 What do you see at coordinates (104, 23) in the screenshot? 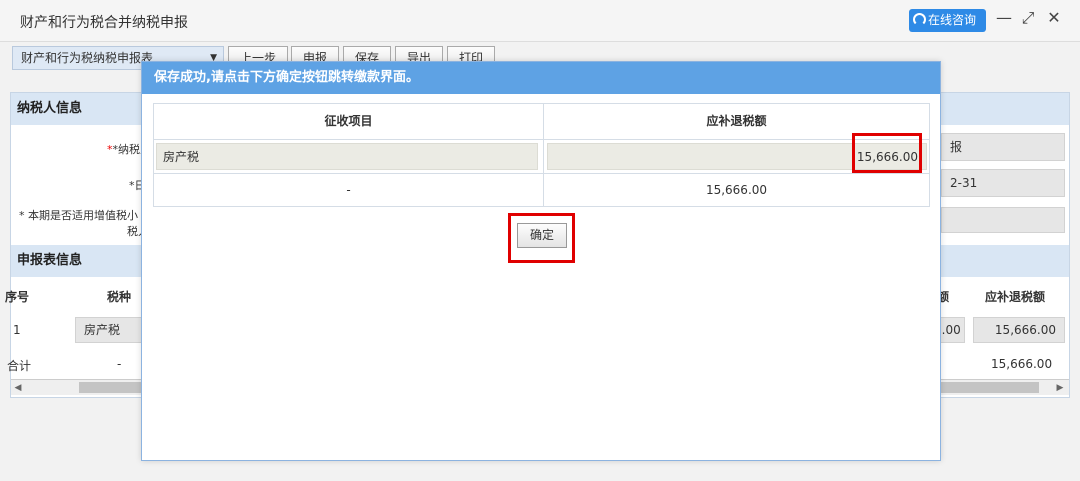
I see `window-title: 财产和行为税合并纳税申报` at bounding box center [104, 23].